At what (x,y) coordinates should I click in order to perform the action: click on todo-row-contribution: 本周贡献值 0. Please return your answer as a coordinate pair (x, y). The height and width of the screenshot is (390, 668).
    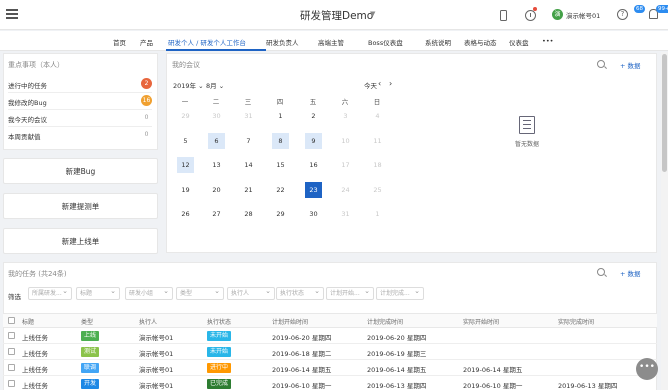
    Looking at the image, I should click on (80, 135).